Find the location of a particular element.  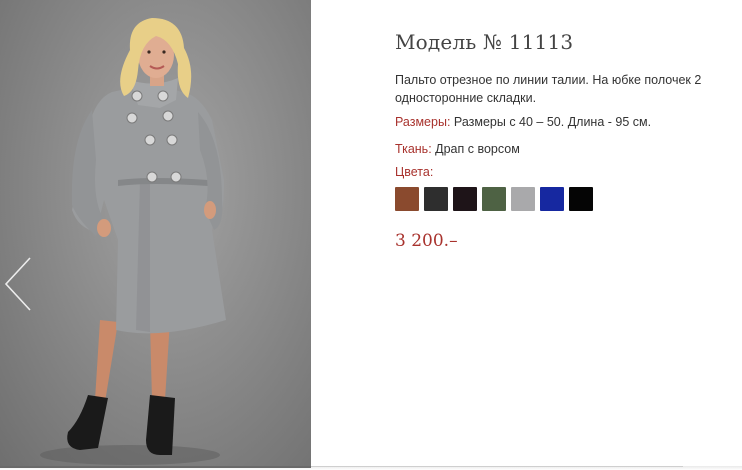

fabric-row: Ткань: Драп с ворсом is located at coordinates (560, 149).